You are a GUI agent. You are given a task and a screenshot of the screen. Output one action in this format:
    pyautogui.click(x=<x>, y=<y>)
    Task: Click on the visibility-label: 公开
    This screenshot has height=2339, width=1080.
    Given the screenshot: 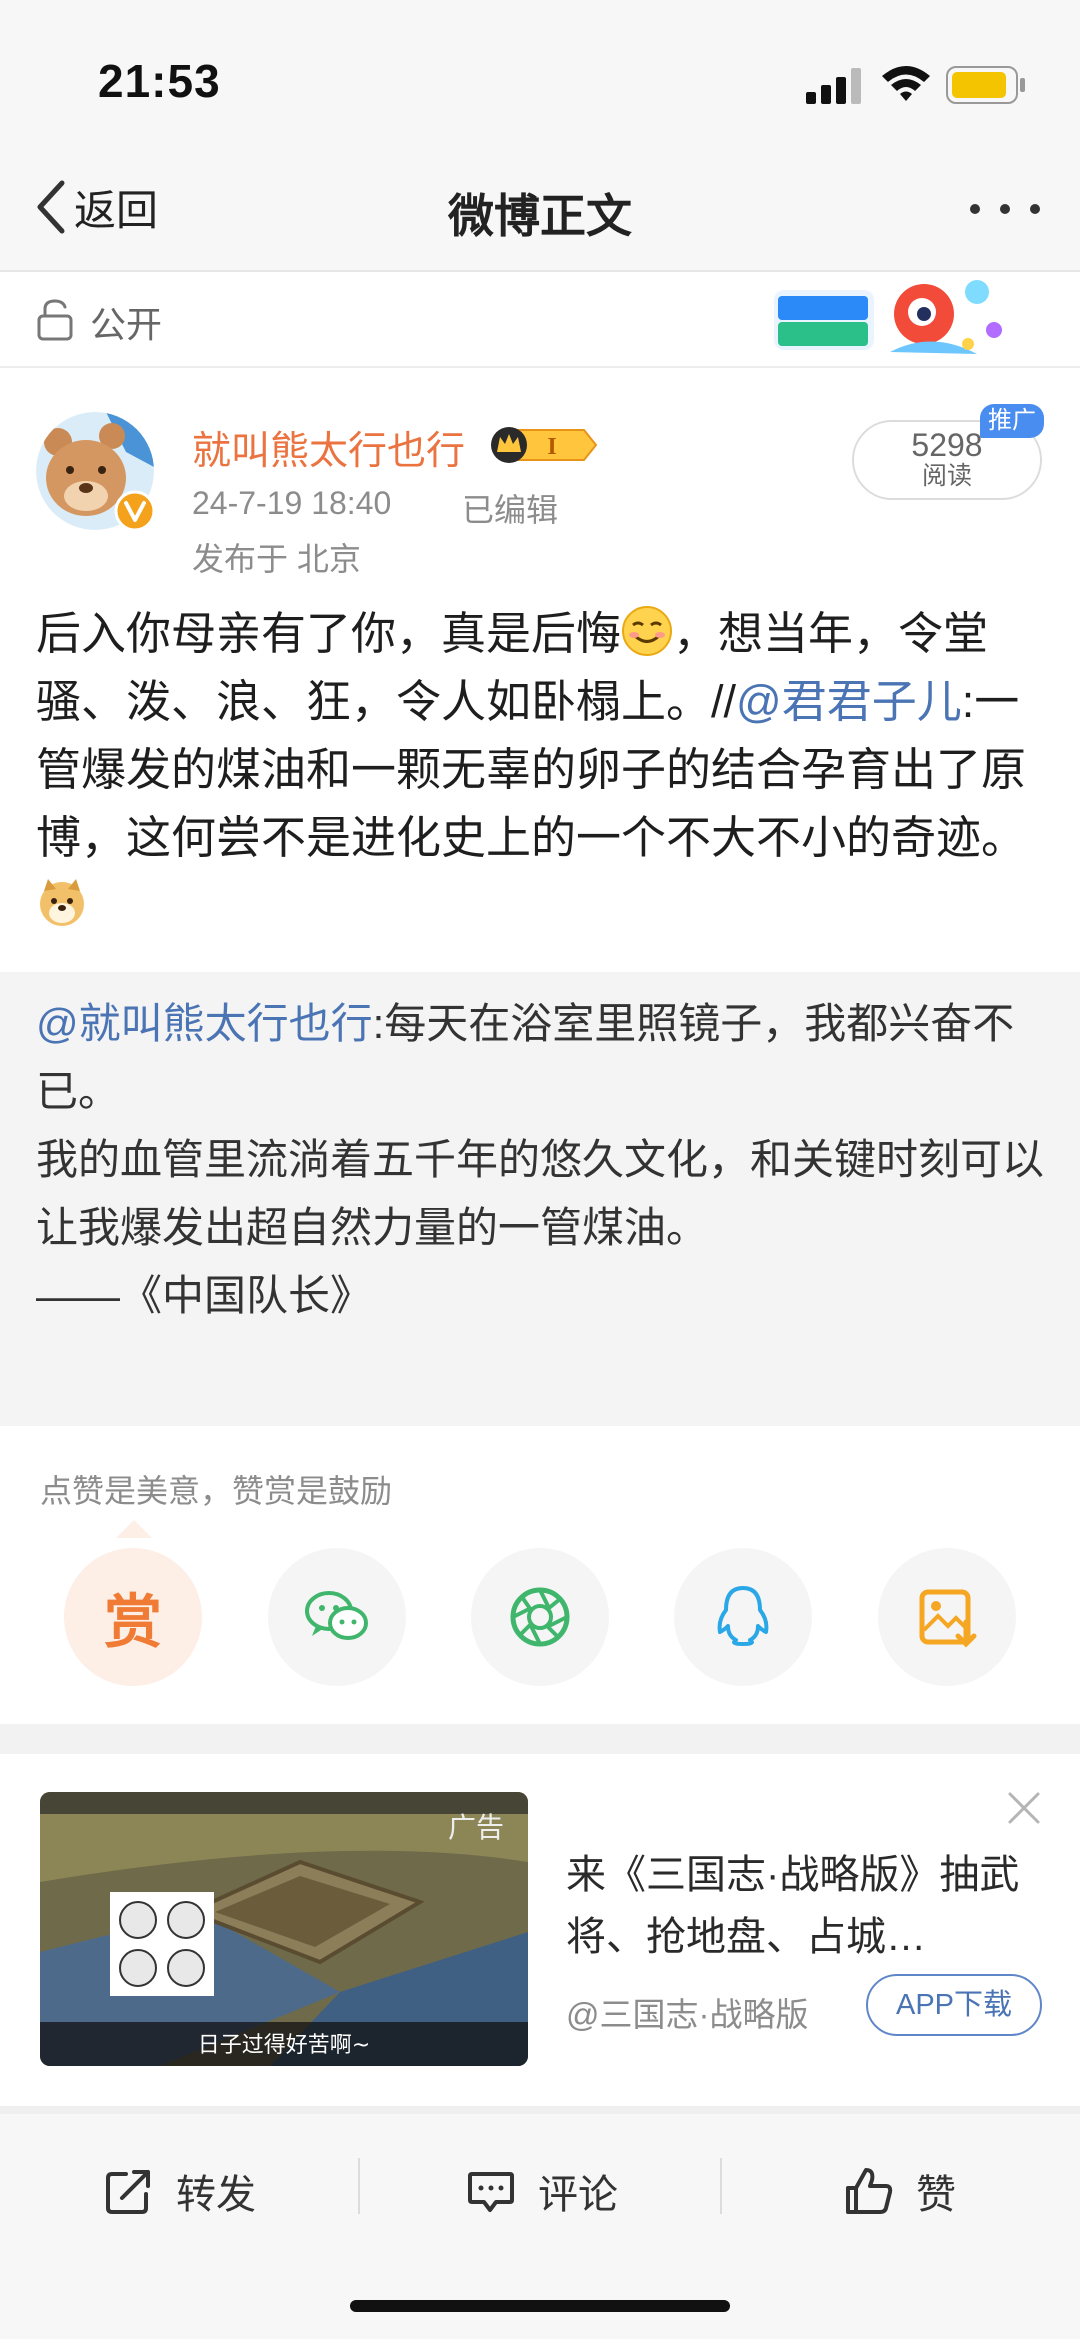 What is the action you would take?
    pyautogui.click(x=126, y=324)
    